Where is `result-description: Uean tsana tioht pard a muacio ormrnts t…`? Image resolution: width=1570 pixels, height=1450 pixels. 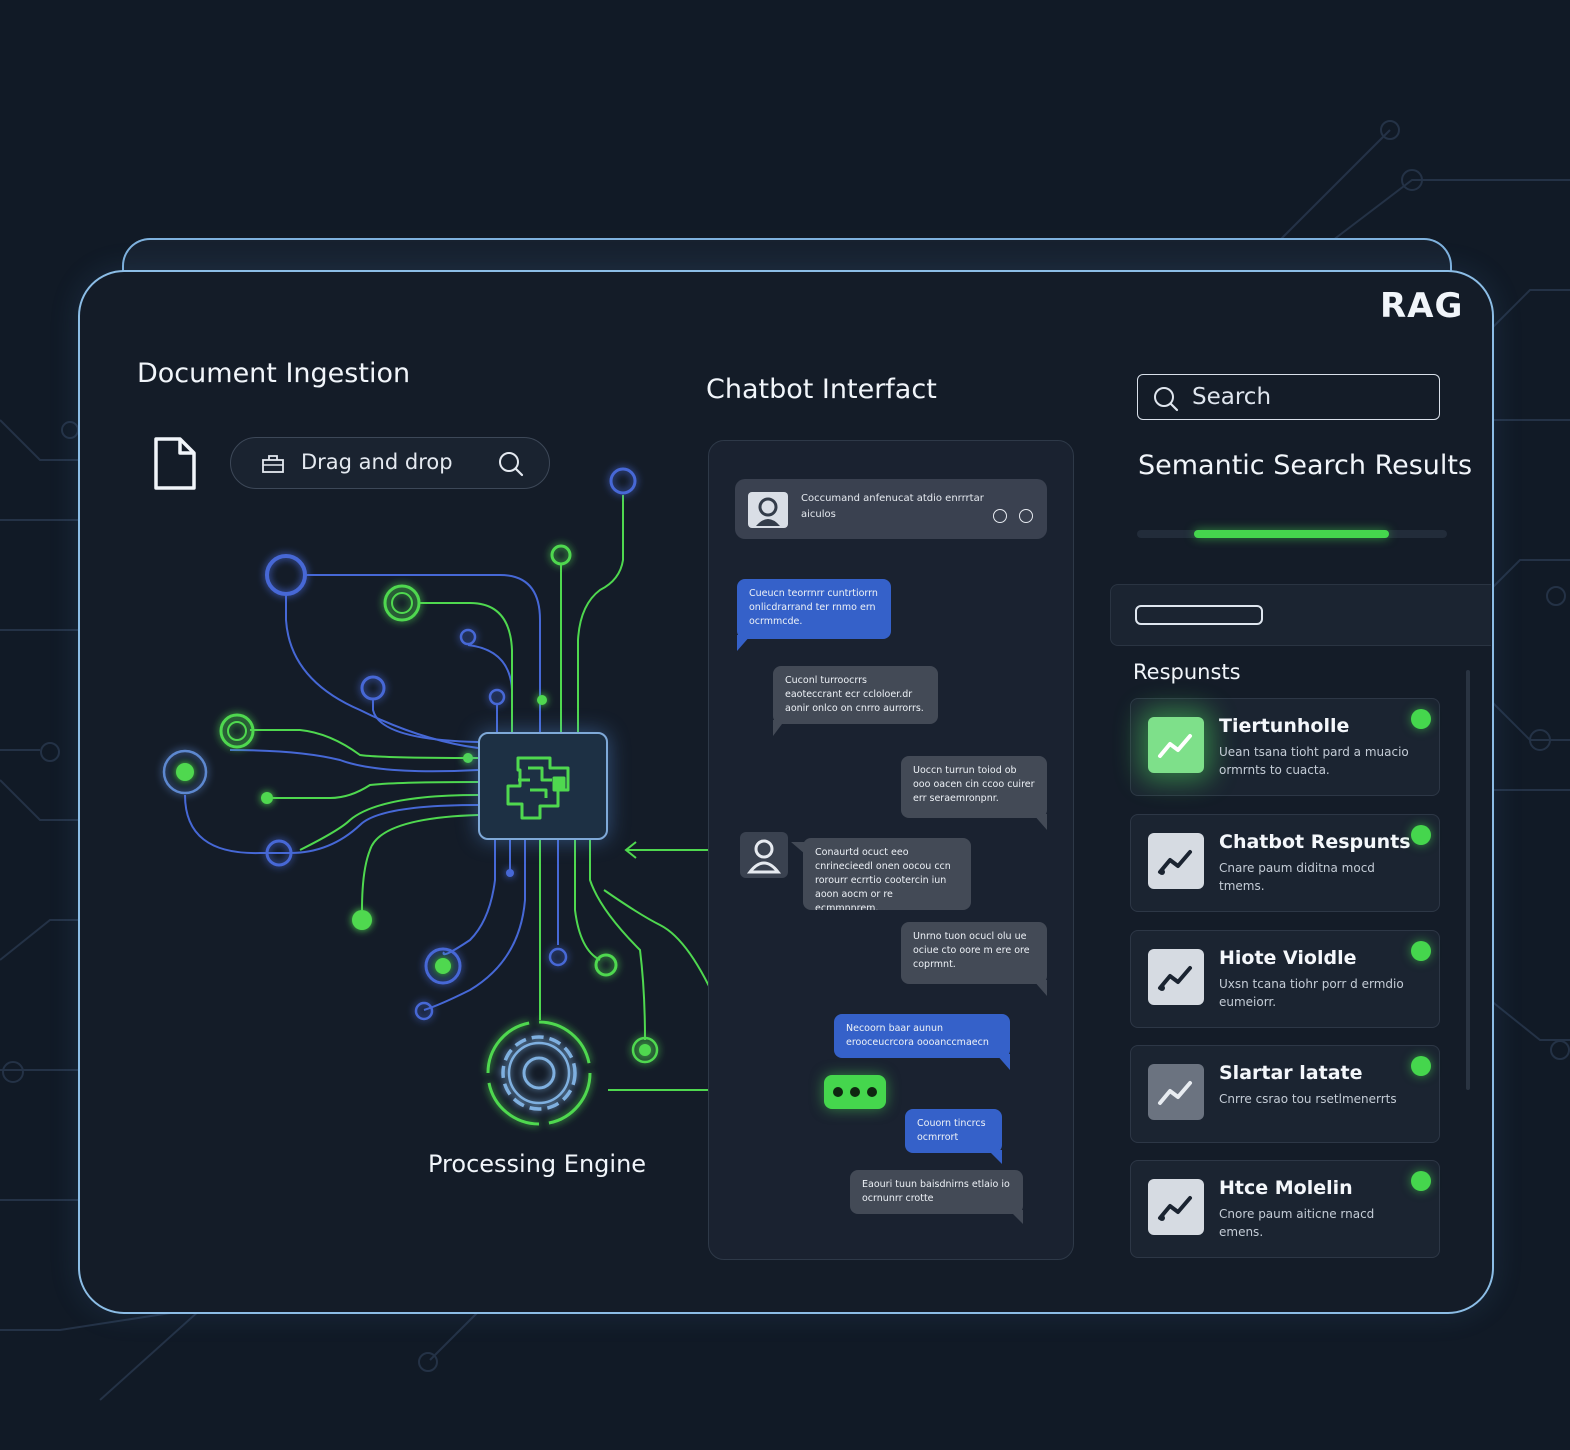 result-description: Uean tsana tioht pard a muacio ormrnts t… is located at coordinates (1314, 761).